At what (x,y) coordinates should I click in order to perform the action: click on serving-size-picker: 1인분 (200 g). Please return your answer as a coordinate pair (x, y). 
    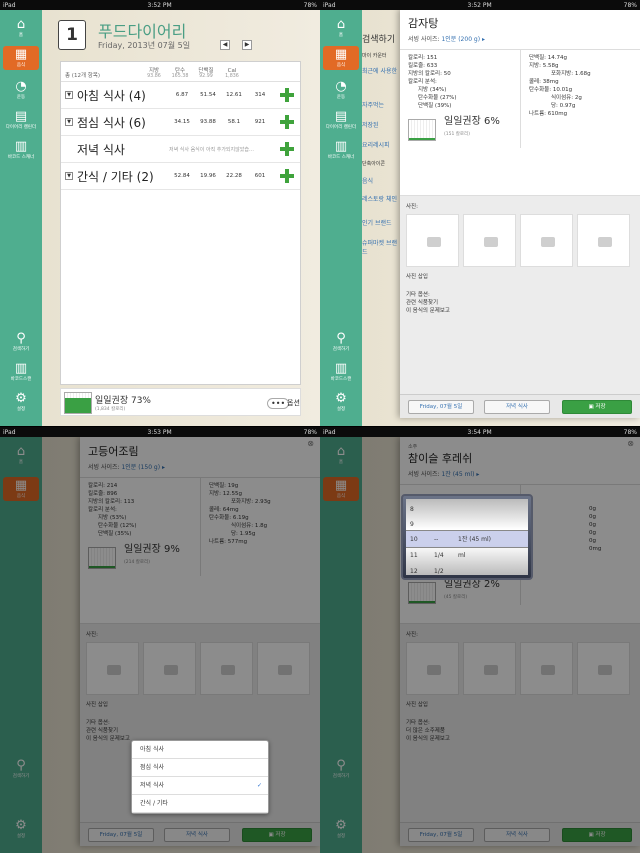
    Looking at the image, I should click on (460, 39).